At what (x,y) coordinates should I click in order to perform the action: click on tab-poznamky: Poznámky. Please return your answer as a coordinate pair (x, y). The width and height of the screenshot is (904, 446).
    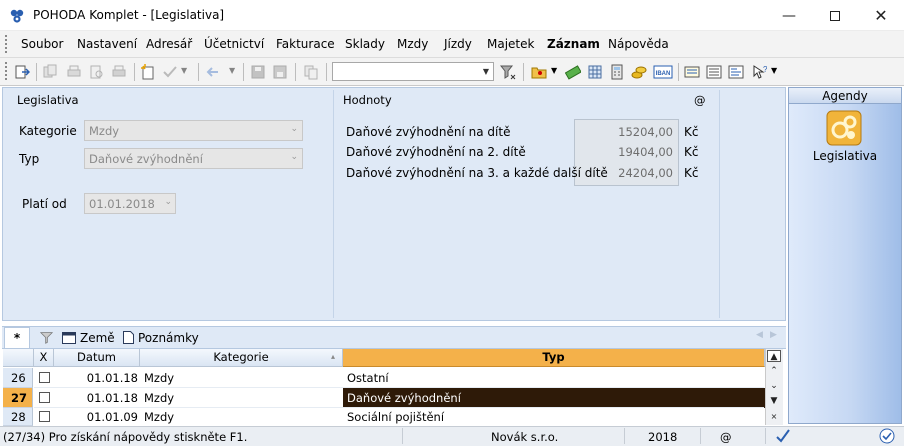
    Looking at the image, I should click on (162, 337).